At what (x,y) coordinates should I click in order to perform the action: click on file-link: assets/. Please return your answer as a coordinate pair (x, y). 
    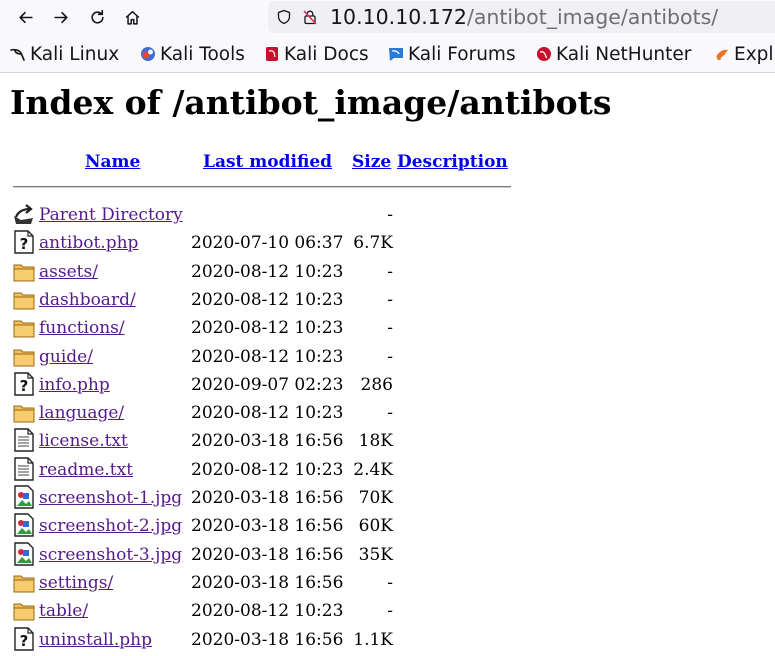
    Looking at the image, I should click on (68, 272).